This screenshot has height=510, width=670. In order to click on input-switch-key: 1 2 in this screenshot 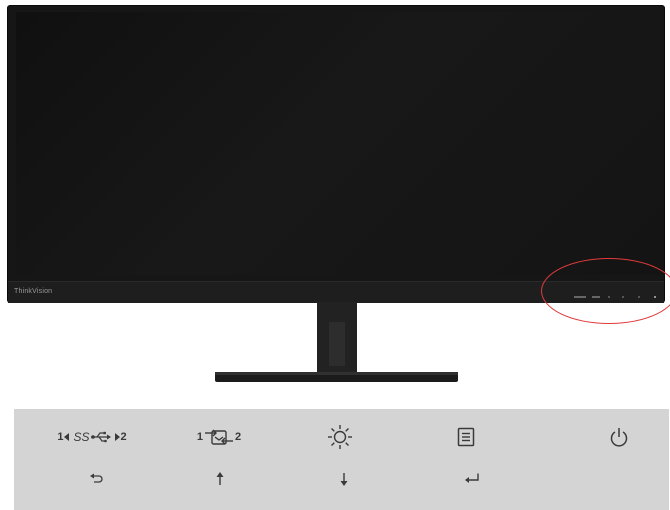, I will do `click(219, 437)`.